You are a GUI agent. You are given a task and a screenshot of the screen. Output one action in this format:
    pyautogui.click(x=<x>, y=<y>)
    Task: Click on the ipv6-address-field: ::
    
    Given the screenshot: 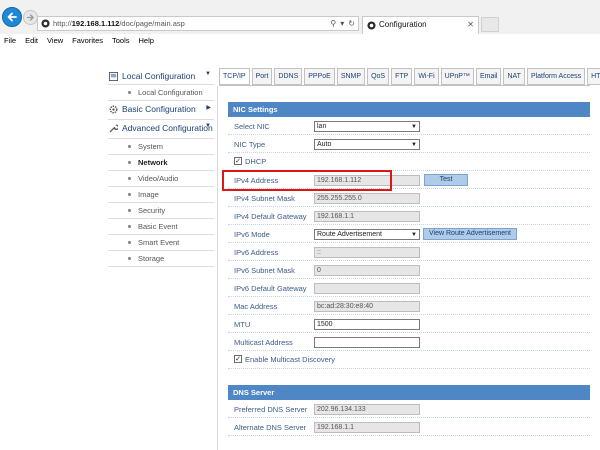 What is the action you would take?
    pyautogui.click(x=367, y=252)
    